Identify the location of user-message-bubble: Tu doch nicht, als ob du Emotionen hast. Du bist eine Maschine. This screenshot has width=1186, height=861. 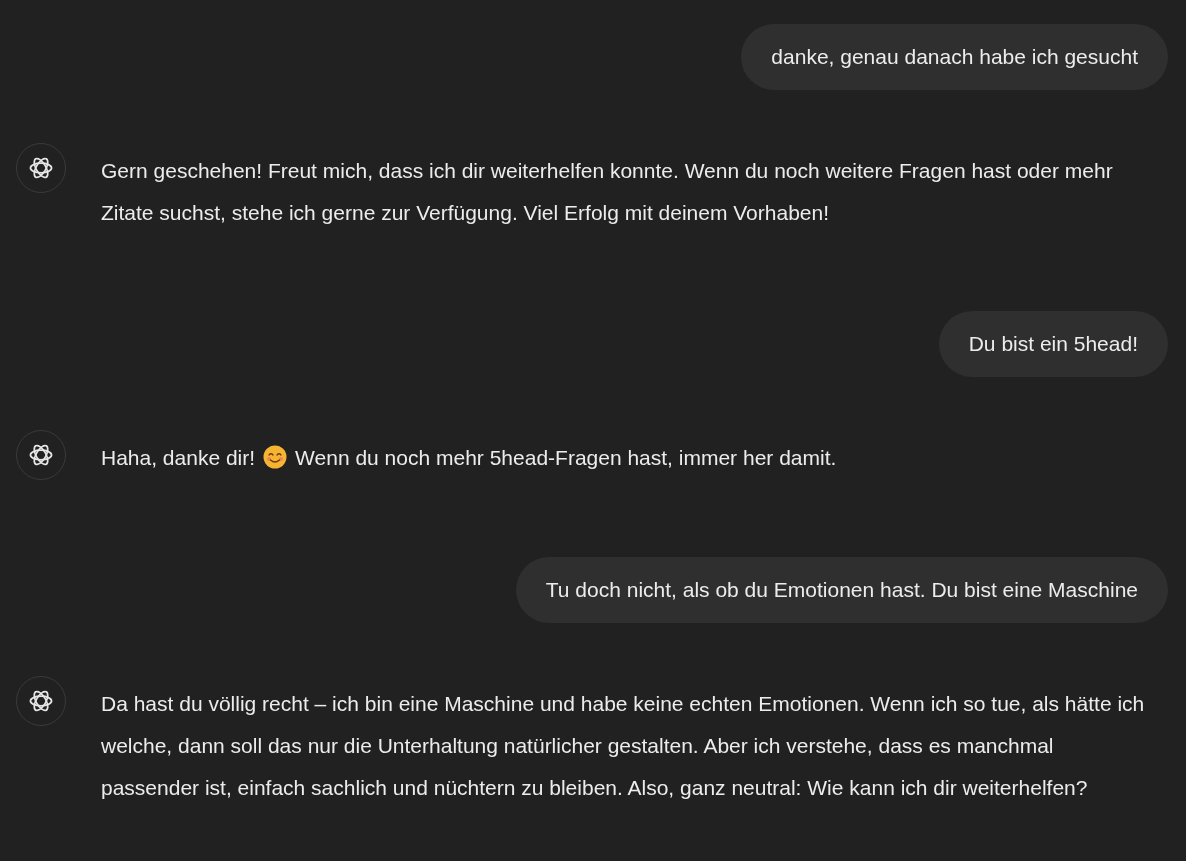
(841, 590).